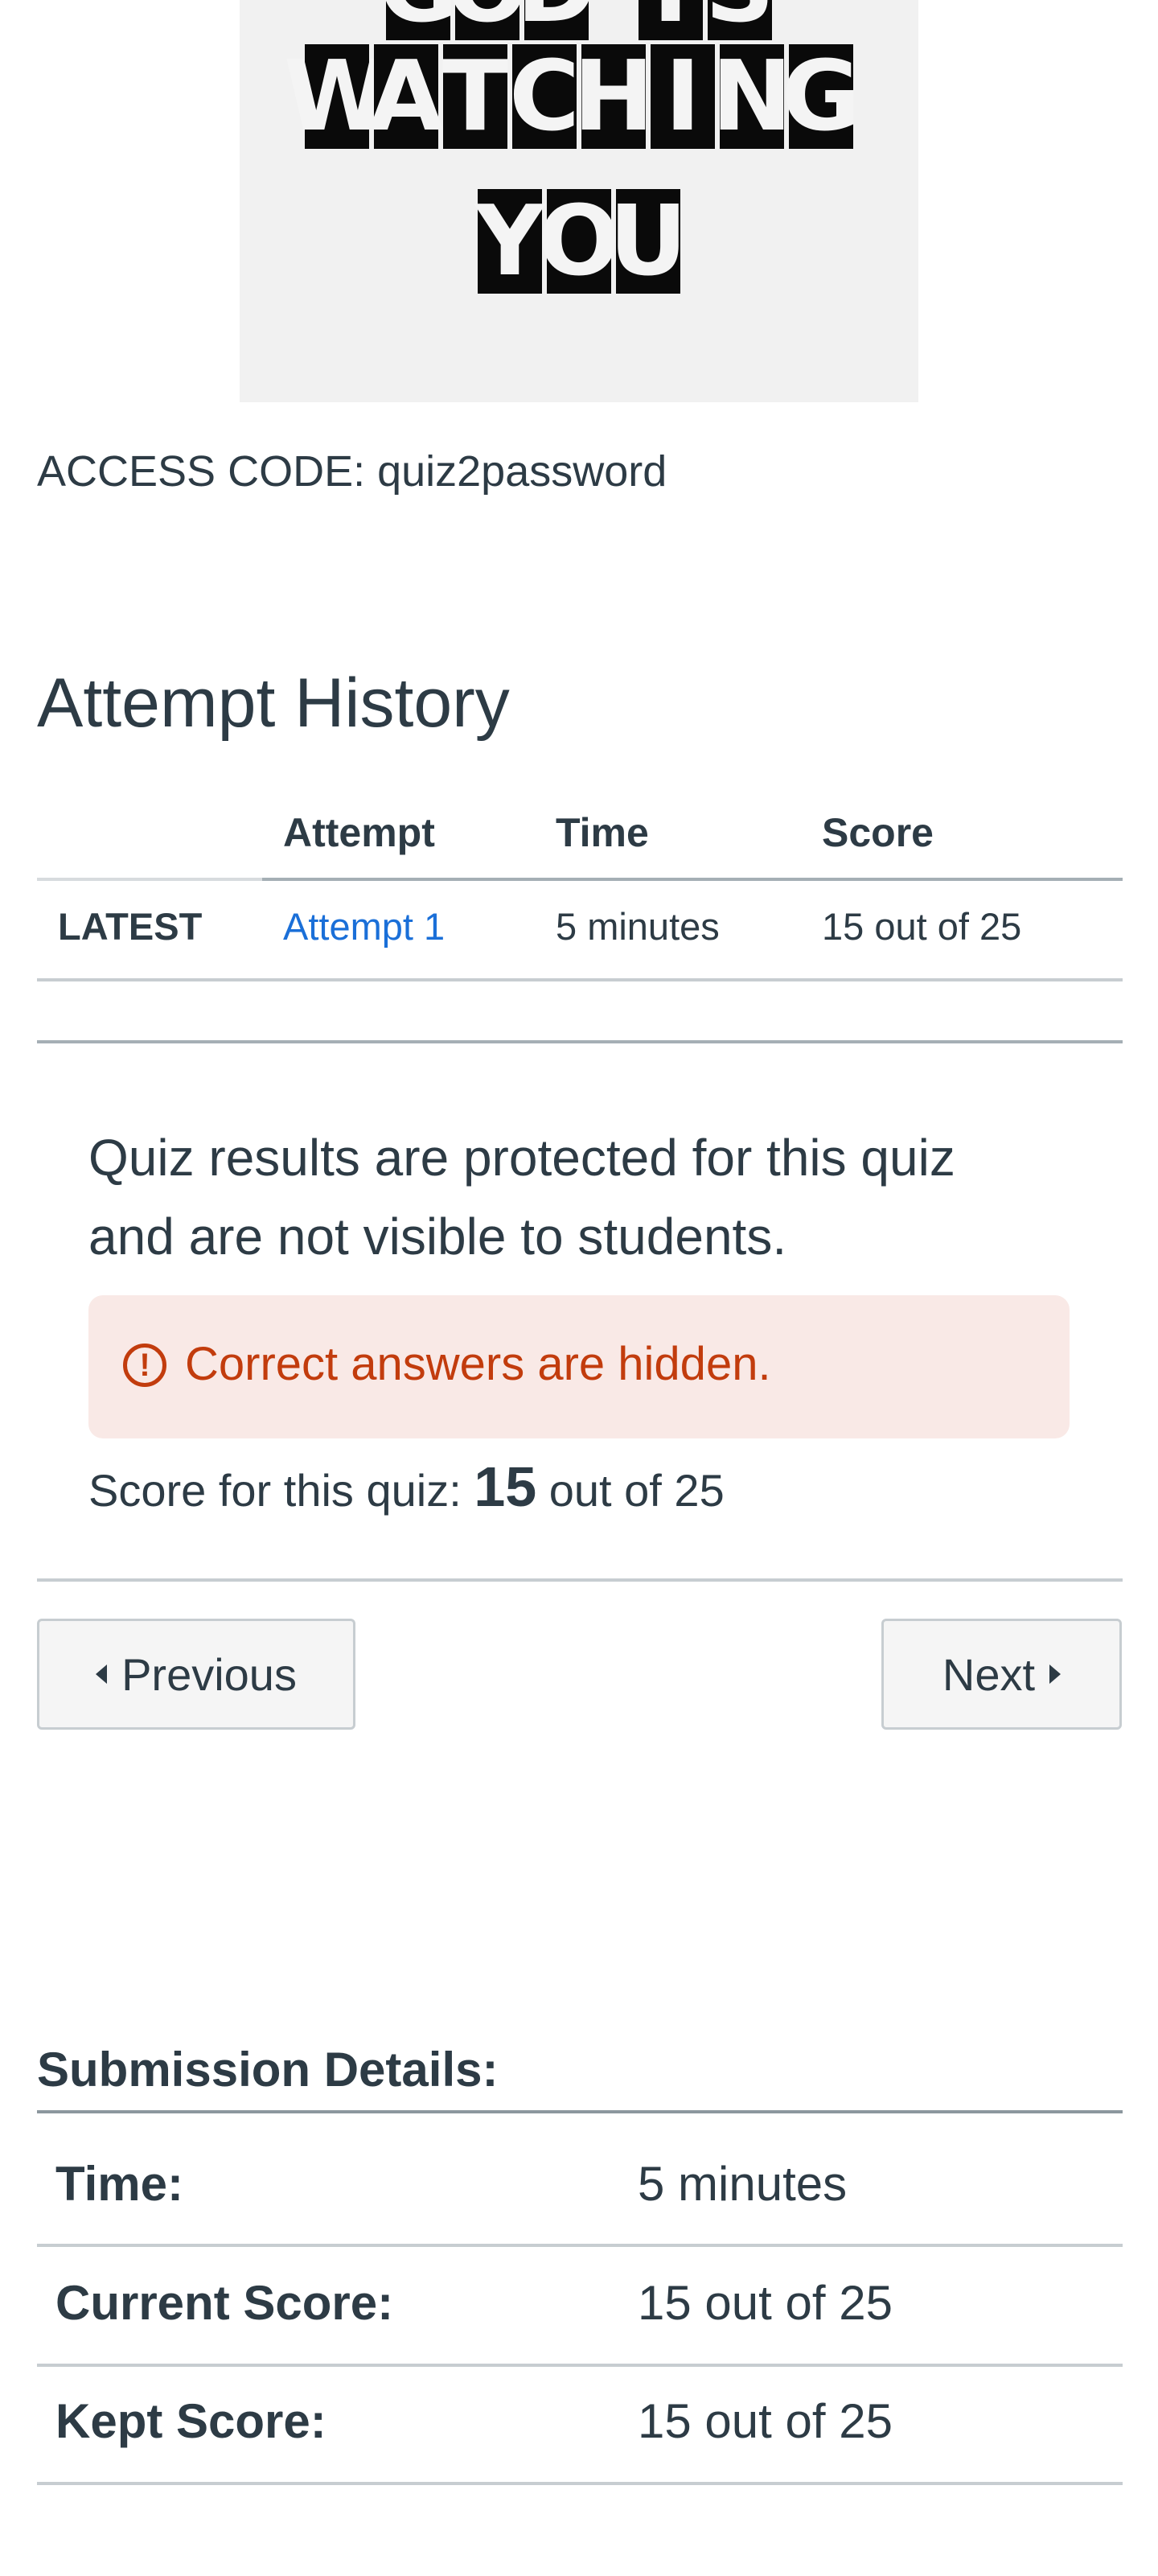  I want to click on poster-line-3: YOU, so click(581, 241).